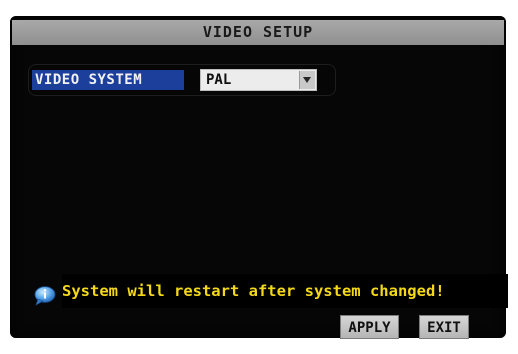 The image size is (518, 354). What do you see at coordinates (108, 80) in the screenshot?
I see `video-system-label: VIDEO SYSTEM` at bounding box center [108, 80].